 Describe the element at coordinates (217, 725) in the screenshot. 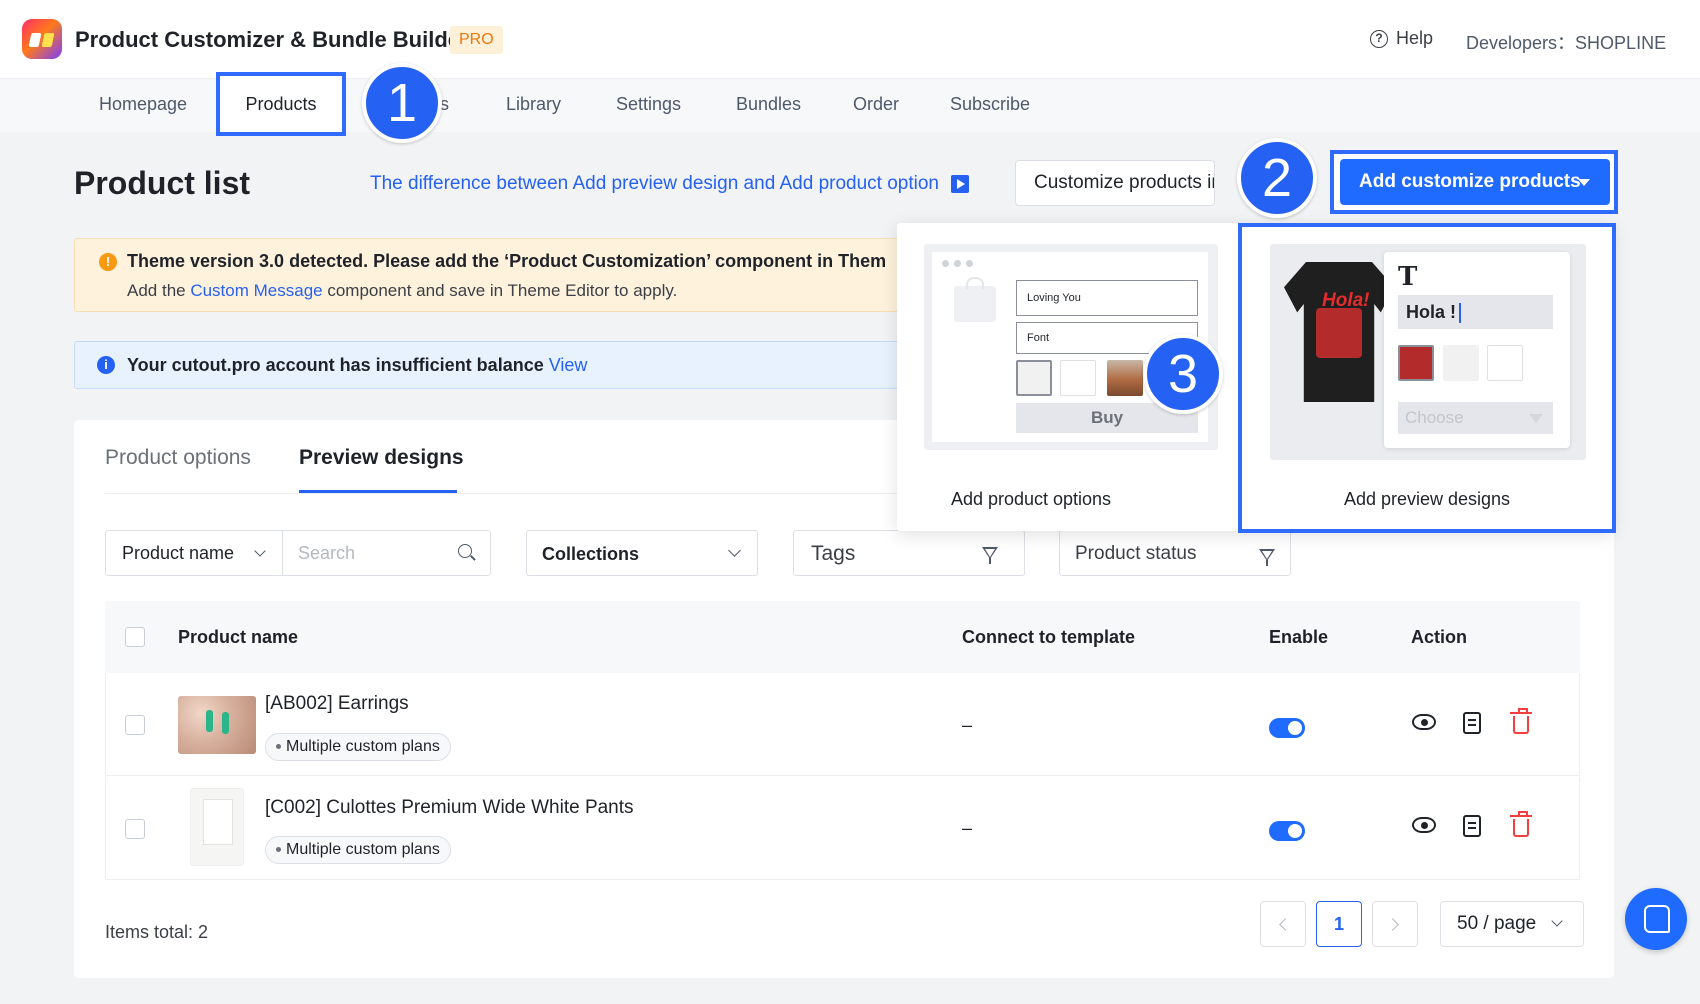

I see `earrings-thumbnail` at that location.